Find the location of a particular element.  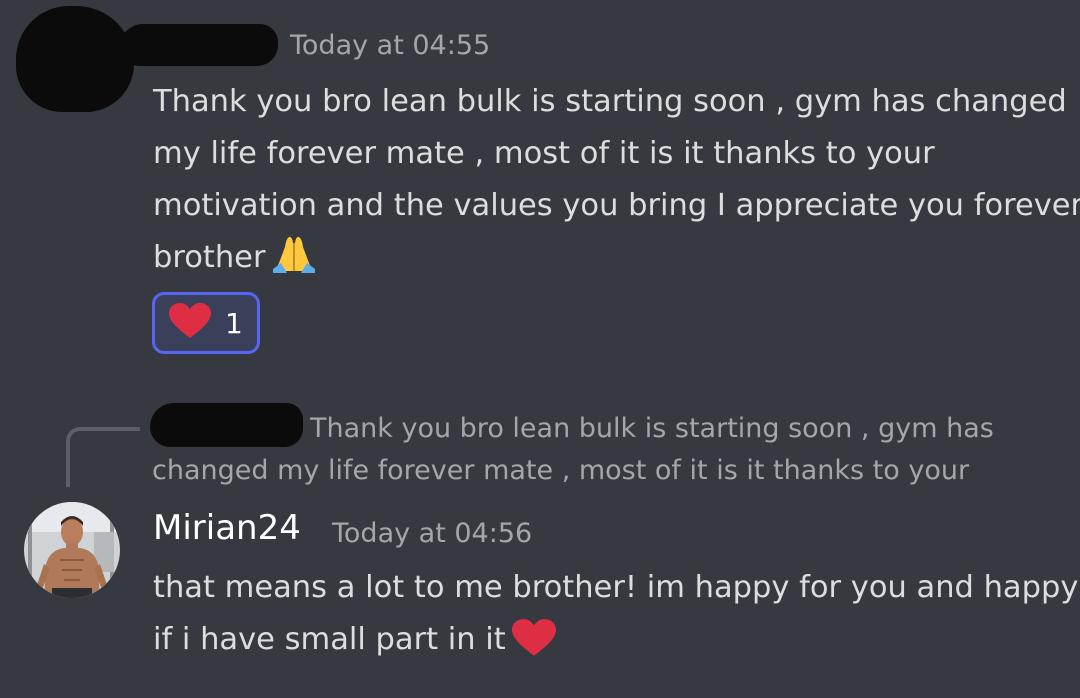

reply-connector is located at coordinates (103, 457).